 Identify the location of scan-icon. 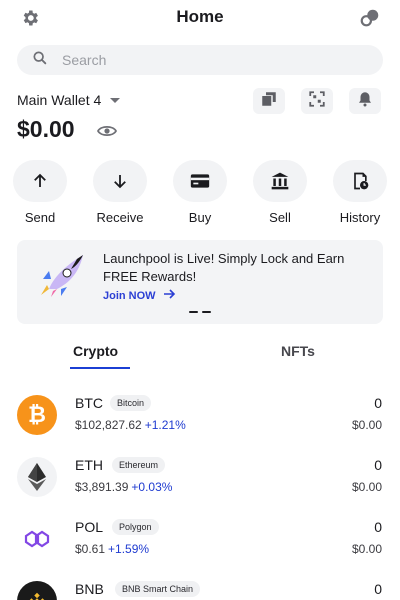
(317, 101).